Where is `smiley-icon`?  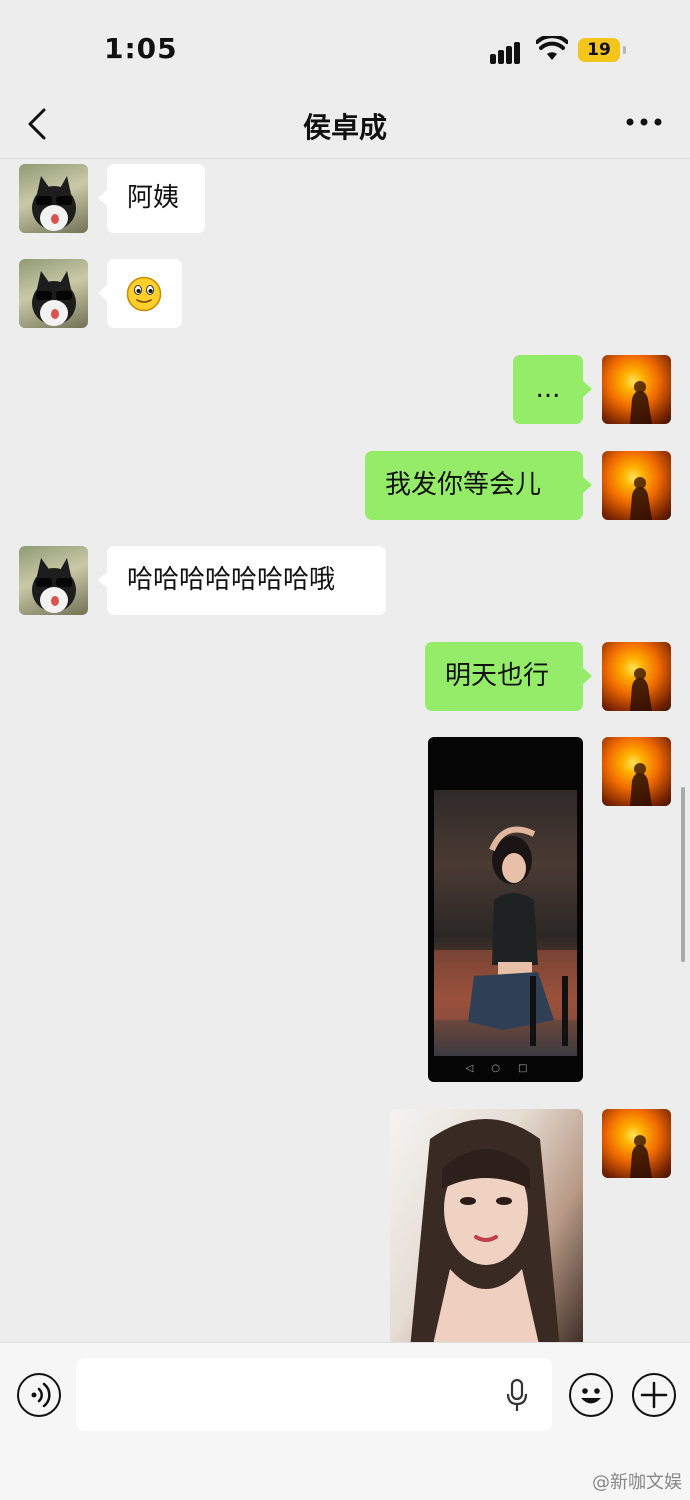 smiley-icon is located at coordinates (591, 1396).